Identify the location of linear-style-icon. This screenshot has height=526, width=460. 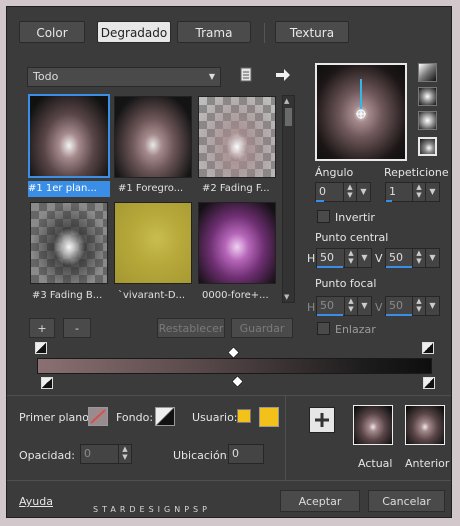
(427, 72).